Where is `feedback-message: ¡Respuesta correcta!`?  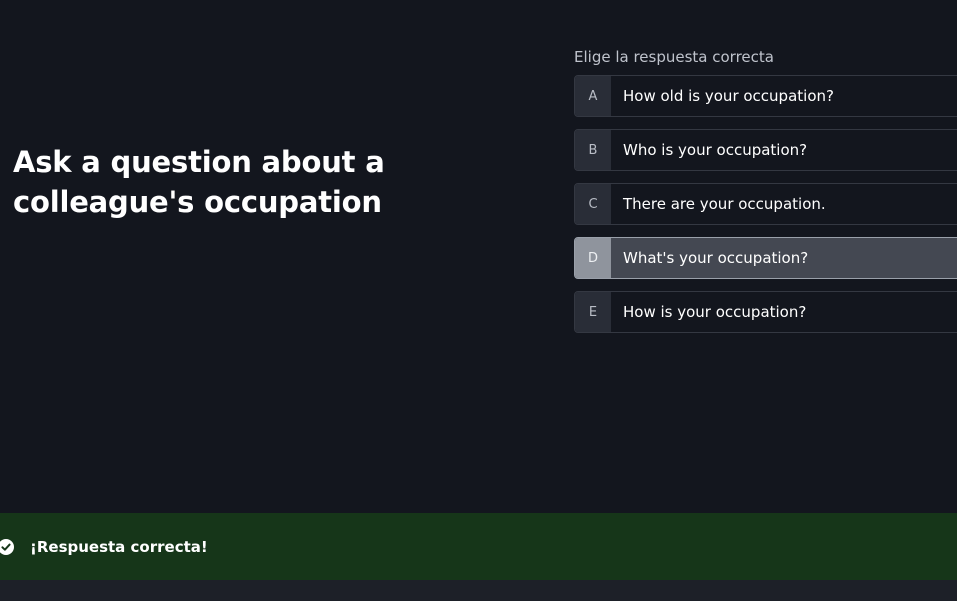 feedback-message: ¡Respuesta correcta! is located at coordinates (119, 547).